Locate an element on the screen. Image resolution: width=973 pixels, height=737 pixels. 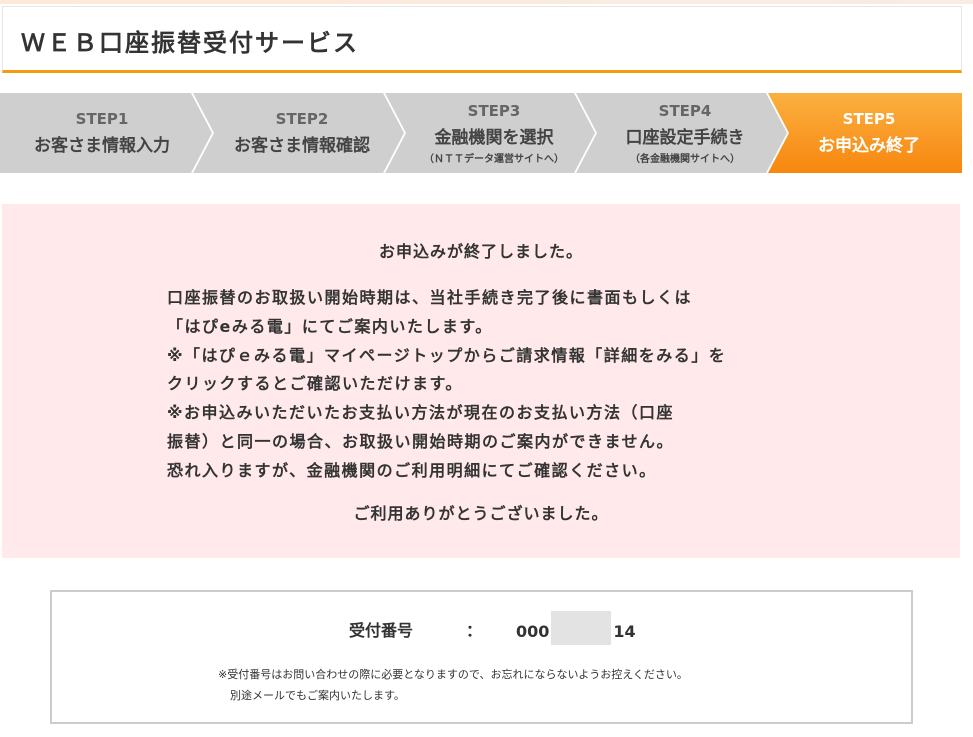
step-2-title: お客さま情報確認 is located at coordinates (302, 146).